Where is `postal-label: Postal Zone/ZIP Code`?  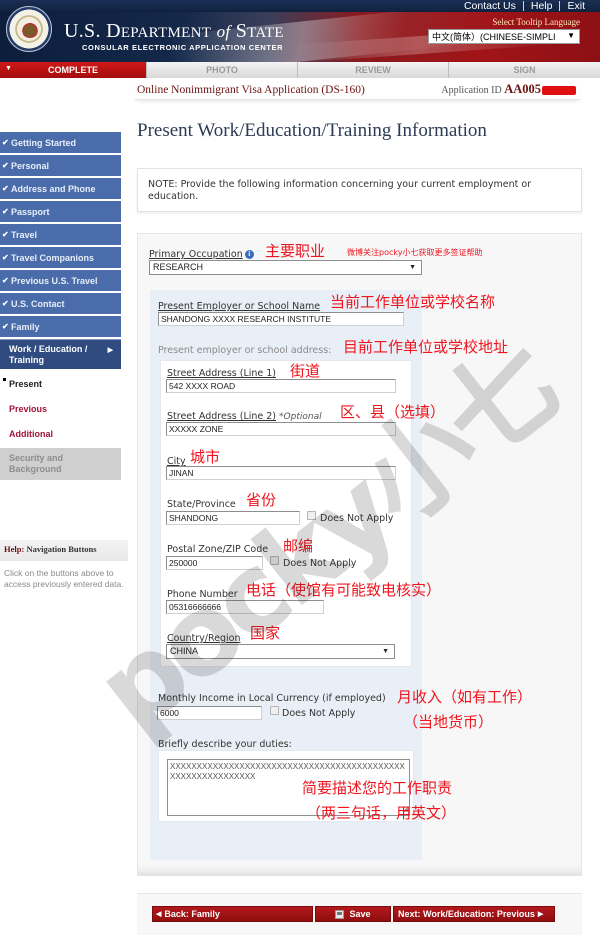 postal-label: Postal Zone/ZIP Code is located at coordinates (217, 549).